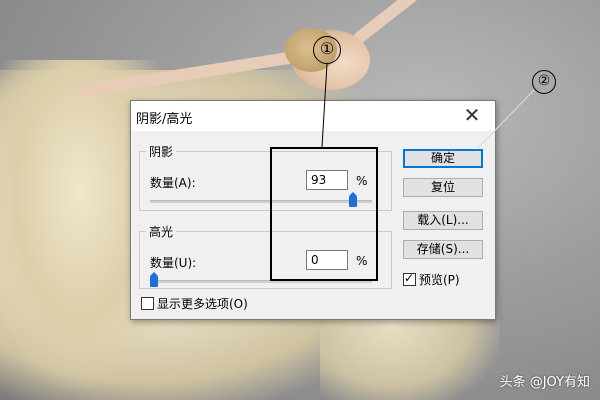 The image size is (600, 400). What do you see at coordinates (443, 158) in the screenshot?
I see `ok-button: 确定` at bounding box center [443, 158].